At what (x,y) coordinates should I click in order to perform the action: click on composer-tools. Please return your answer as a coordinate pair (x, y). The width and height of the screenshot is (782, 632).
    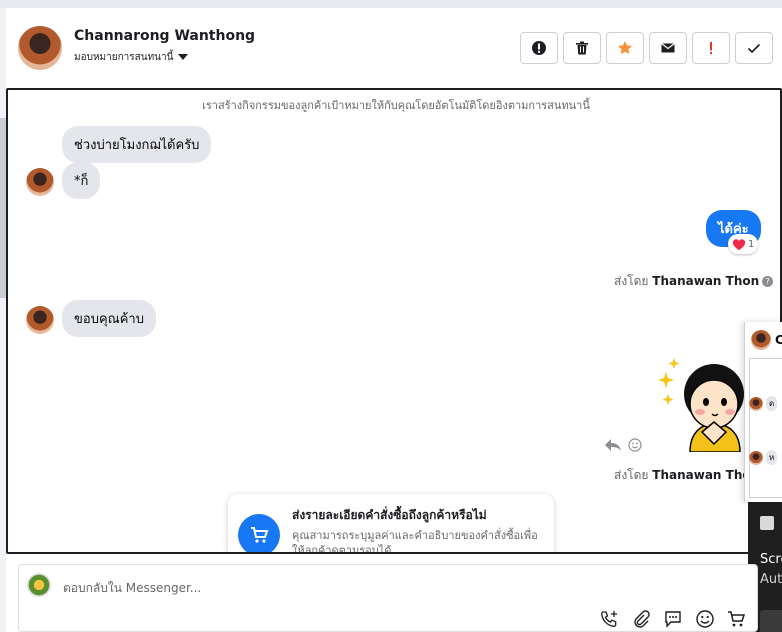
    Looking at the image, I should click on (673, 619).